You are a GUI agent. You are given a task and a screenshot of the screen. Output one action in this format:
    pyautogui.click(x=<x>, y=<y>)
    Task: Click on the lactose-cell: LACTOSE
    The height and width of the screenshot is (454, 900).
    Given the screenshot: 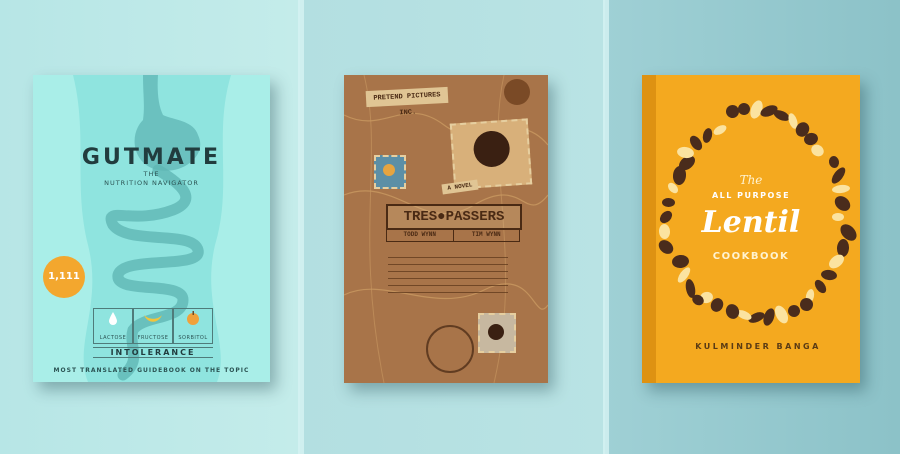 What is the action you would take?
    pyautogui.click(x=113, y=326)
    